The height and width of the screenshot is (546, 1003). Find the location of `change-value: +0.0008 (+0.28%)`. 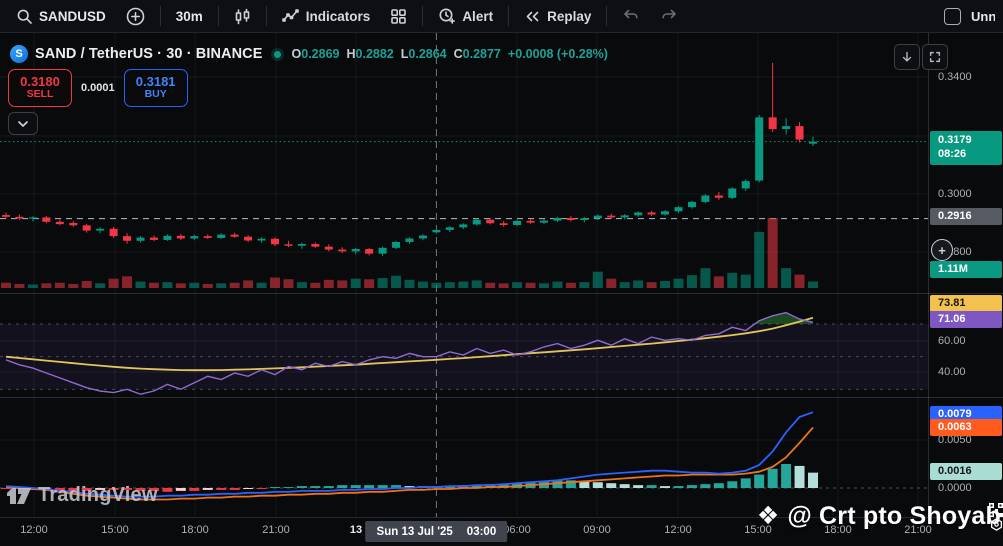

change-value: +0.0008 (+0.28%) is located at coordinates (557, 54).